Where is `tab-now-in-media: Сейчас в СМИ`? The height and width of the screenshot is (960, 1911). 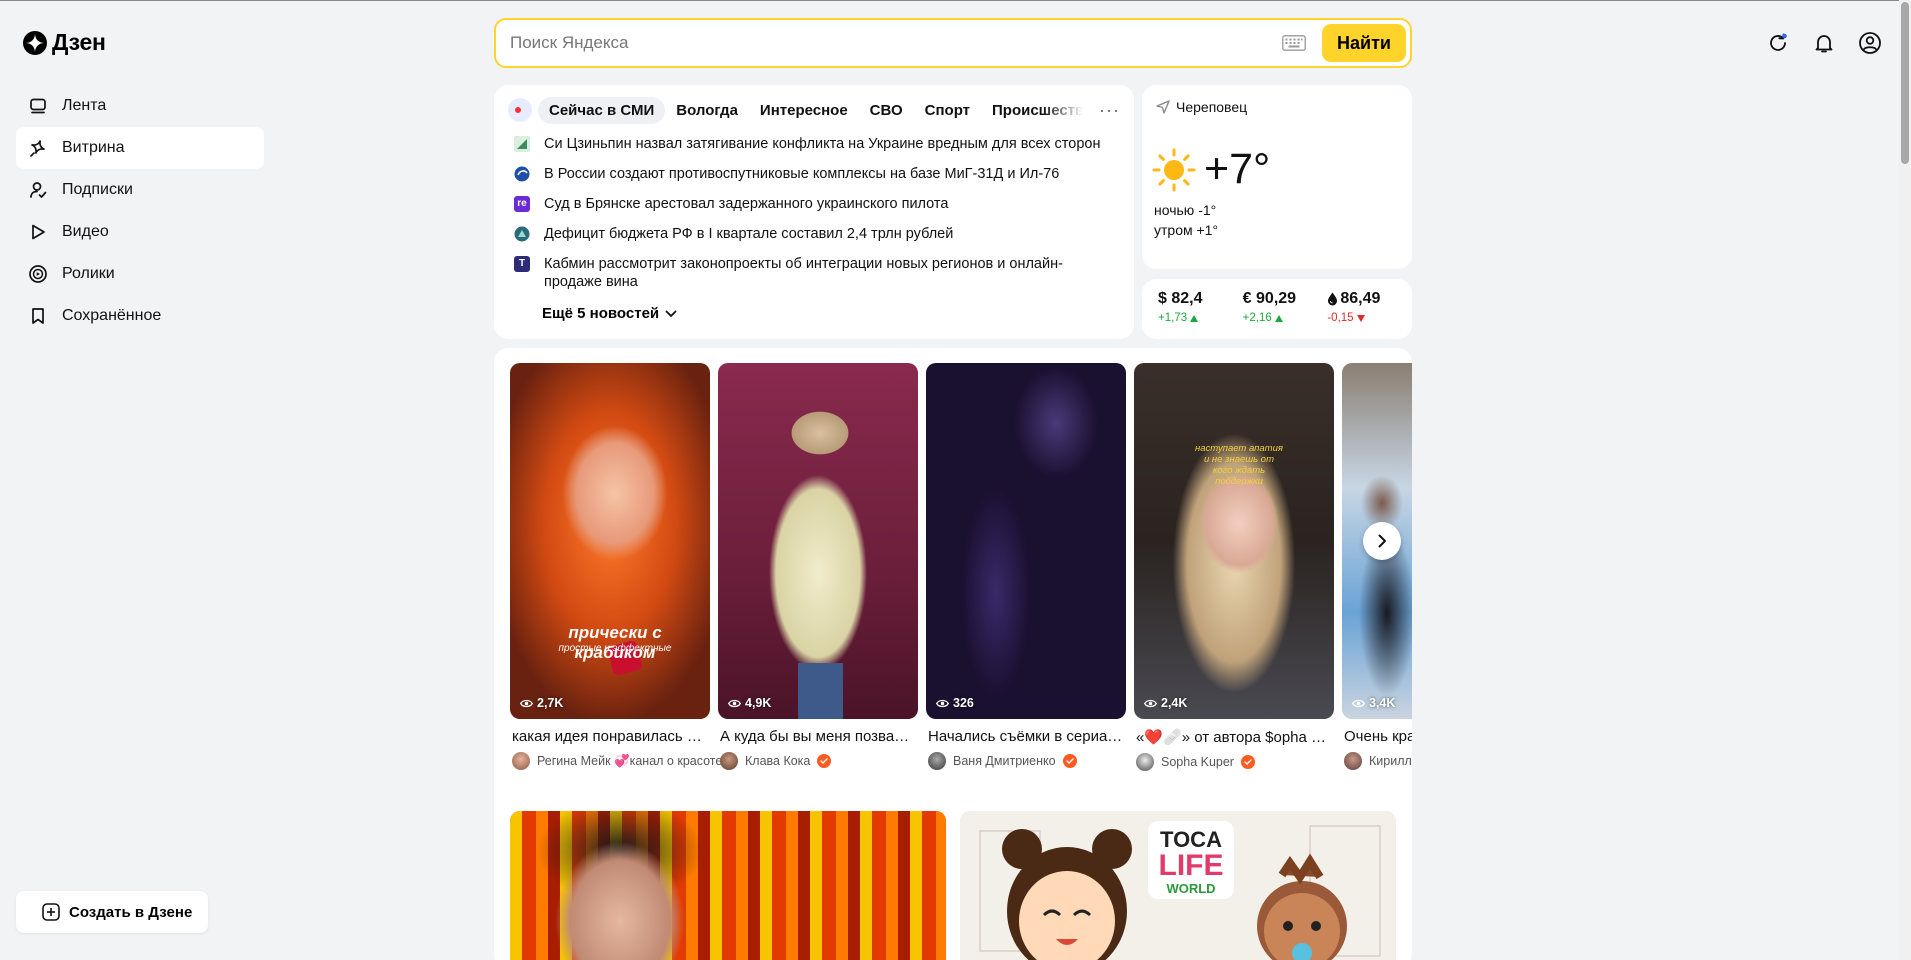 tab-now-in-media: Сейчас в СМИ is located at coordinates (602, 110).